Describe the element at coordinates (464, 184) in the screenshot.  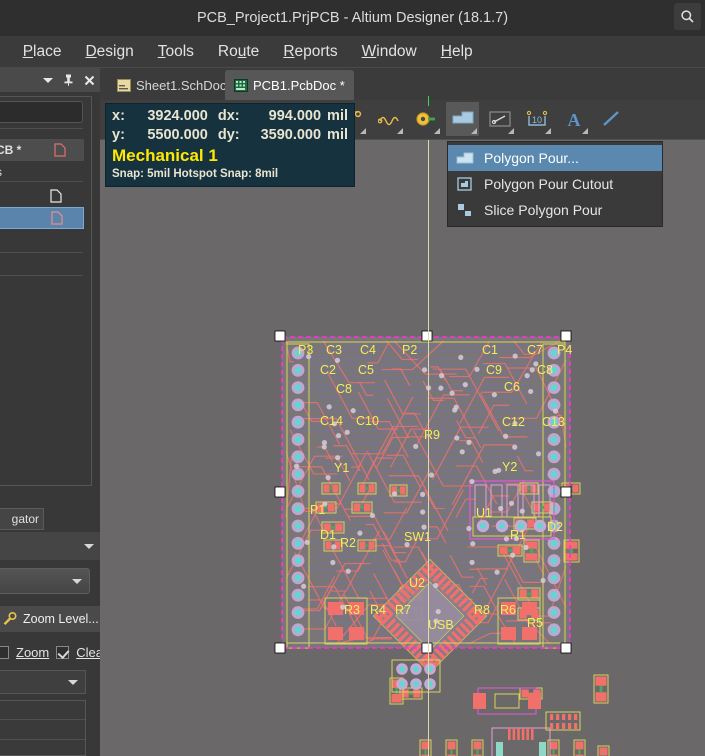
I see `polygon-cutout-icon` at that location.